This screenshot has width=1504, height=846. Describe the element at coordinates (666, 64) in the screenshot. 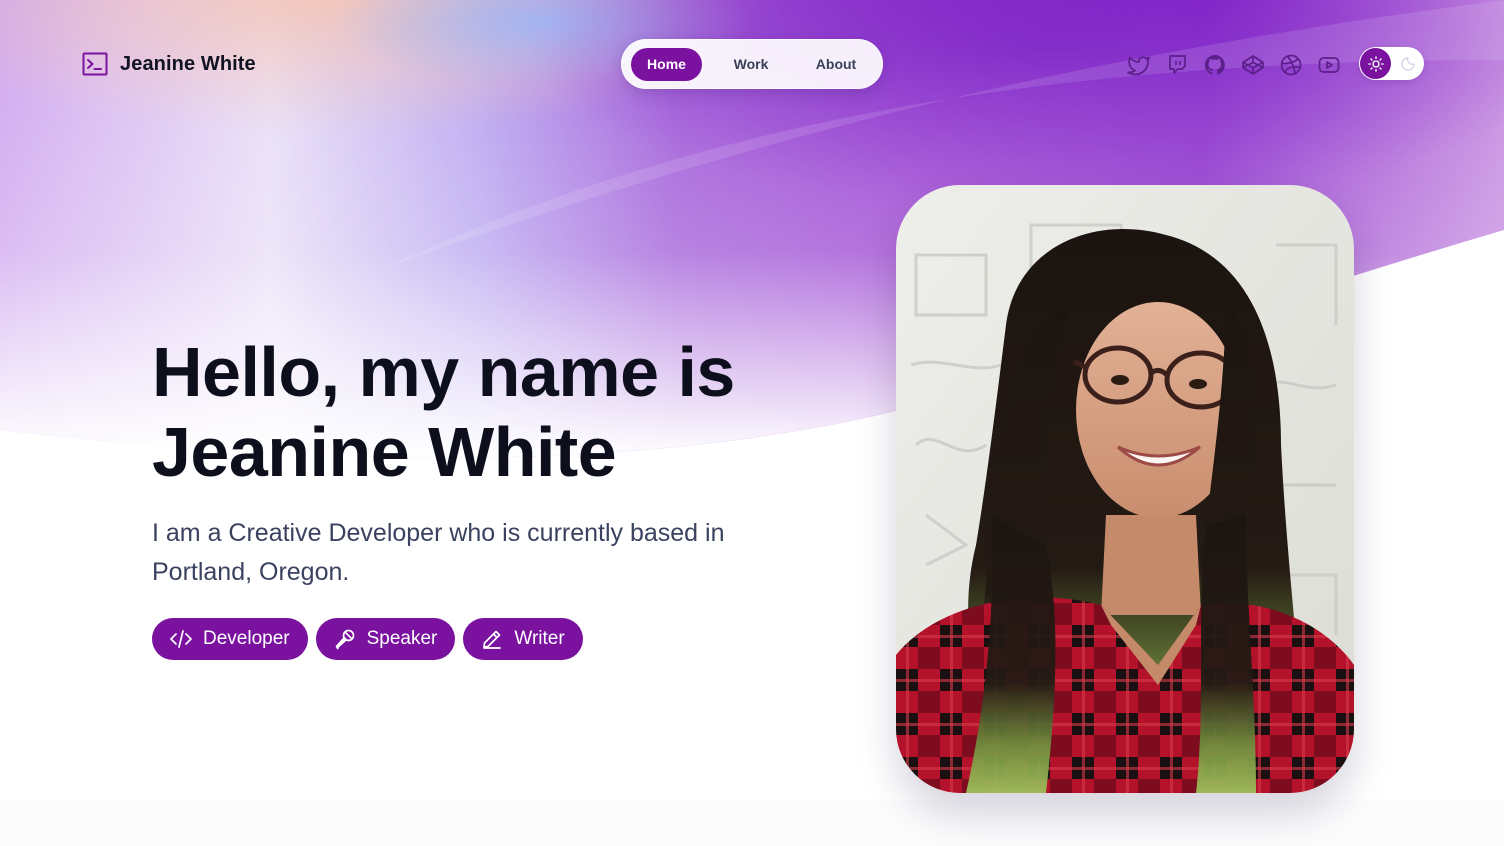

I see `nav-home: Home` at that location.